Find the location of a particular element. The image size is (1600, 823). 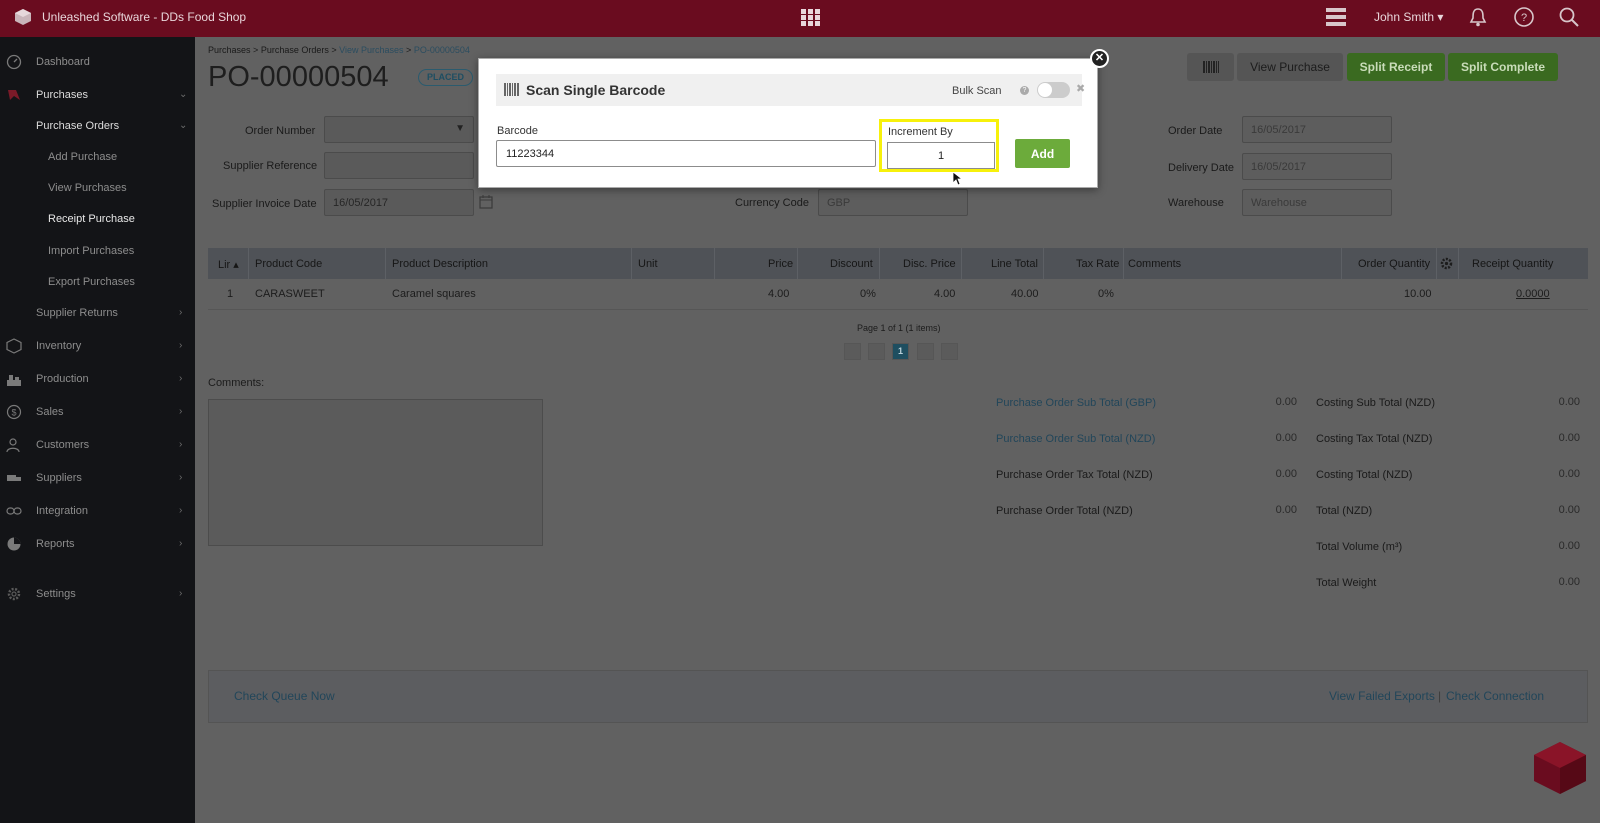

check-queue-link: Check Queue Now is located at coordinates (284, 696).